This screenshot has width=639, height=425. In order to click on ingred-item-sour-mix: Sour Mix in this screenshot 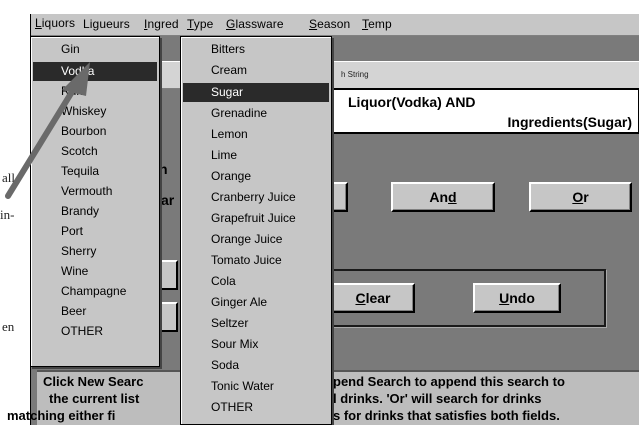, I will do `click(256, 344)`.